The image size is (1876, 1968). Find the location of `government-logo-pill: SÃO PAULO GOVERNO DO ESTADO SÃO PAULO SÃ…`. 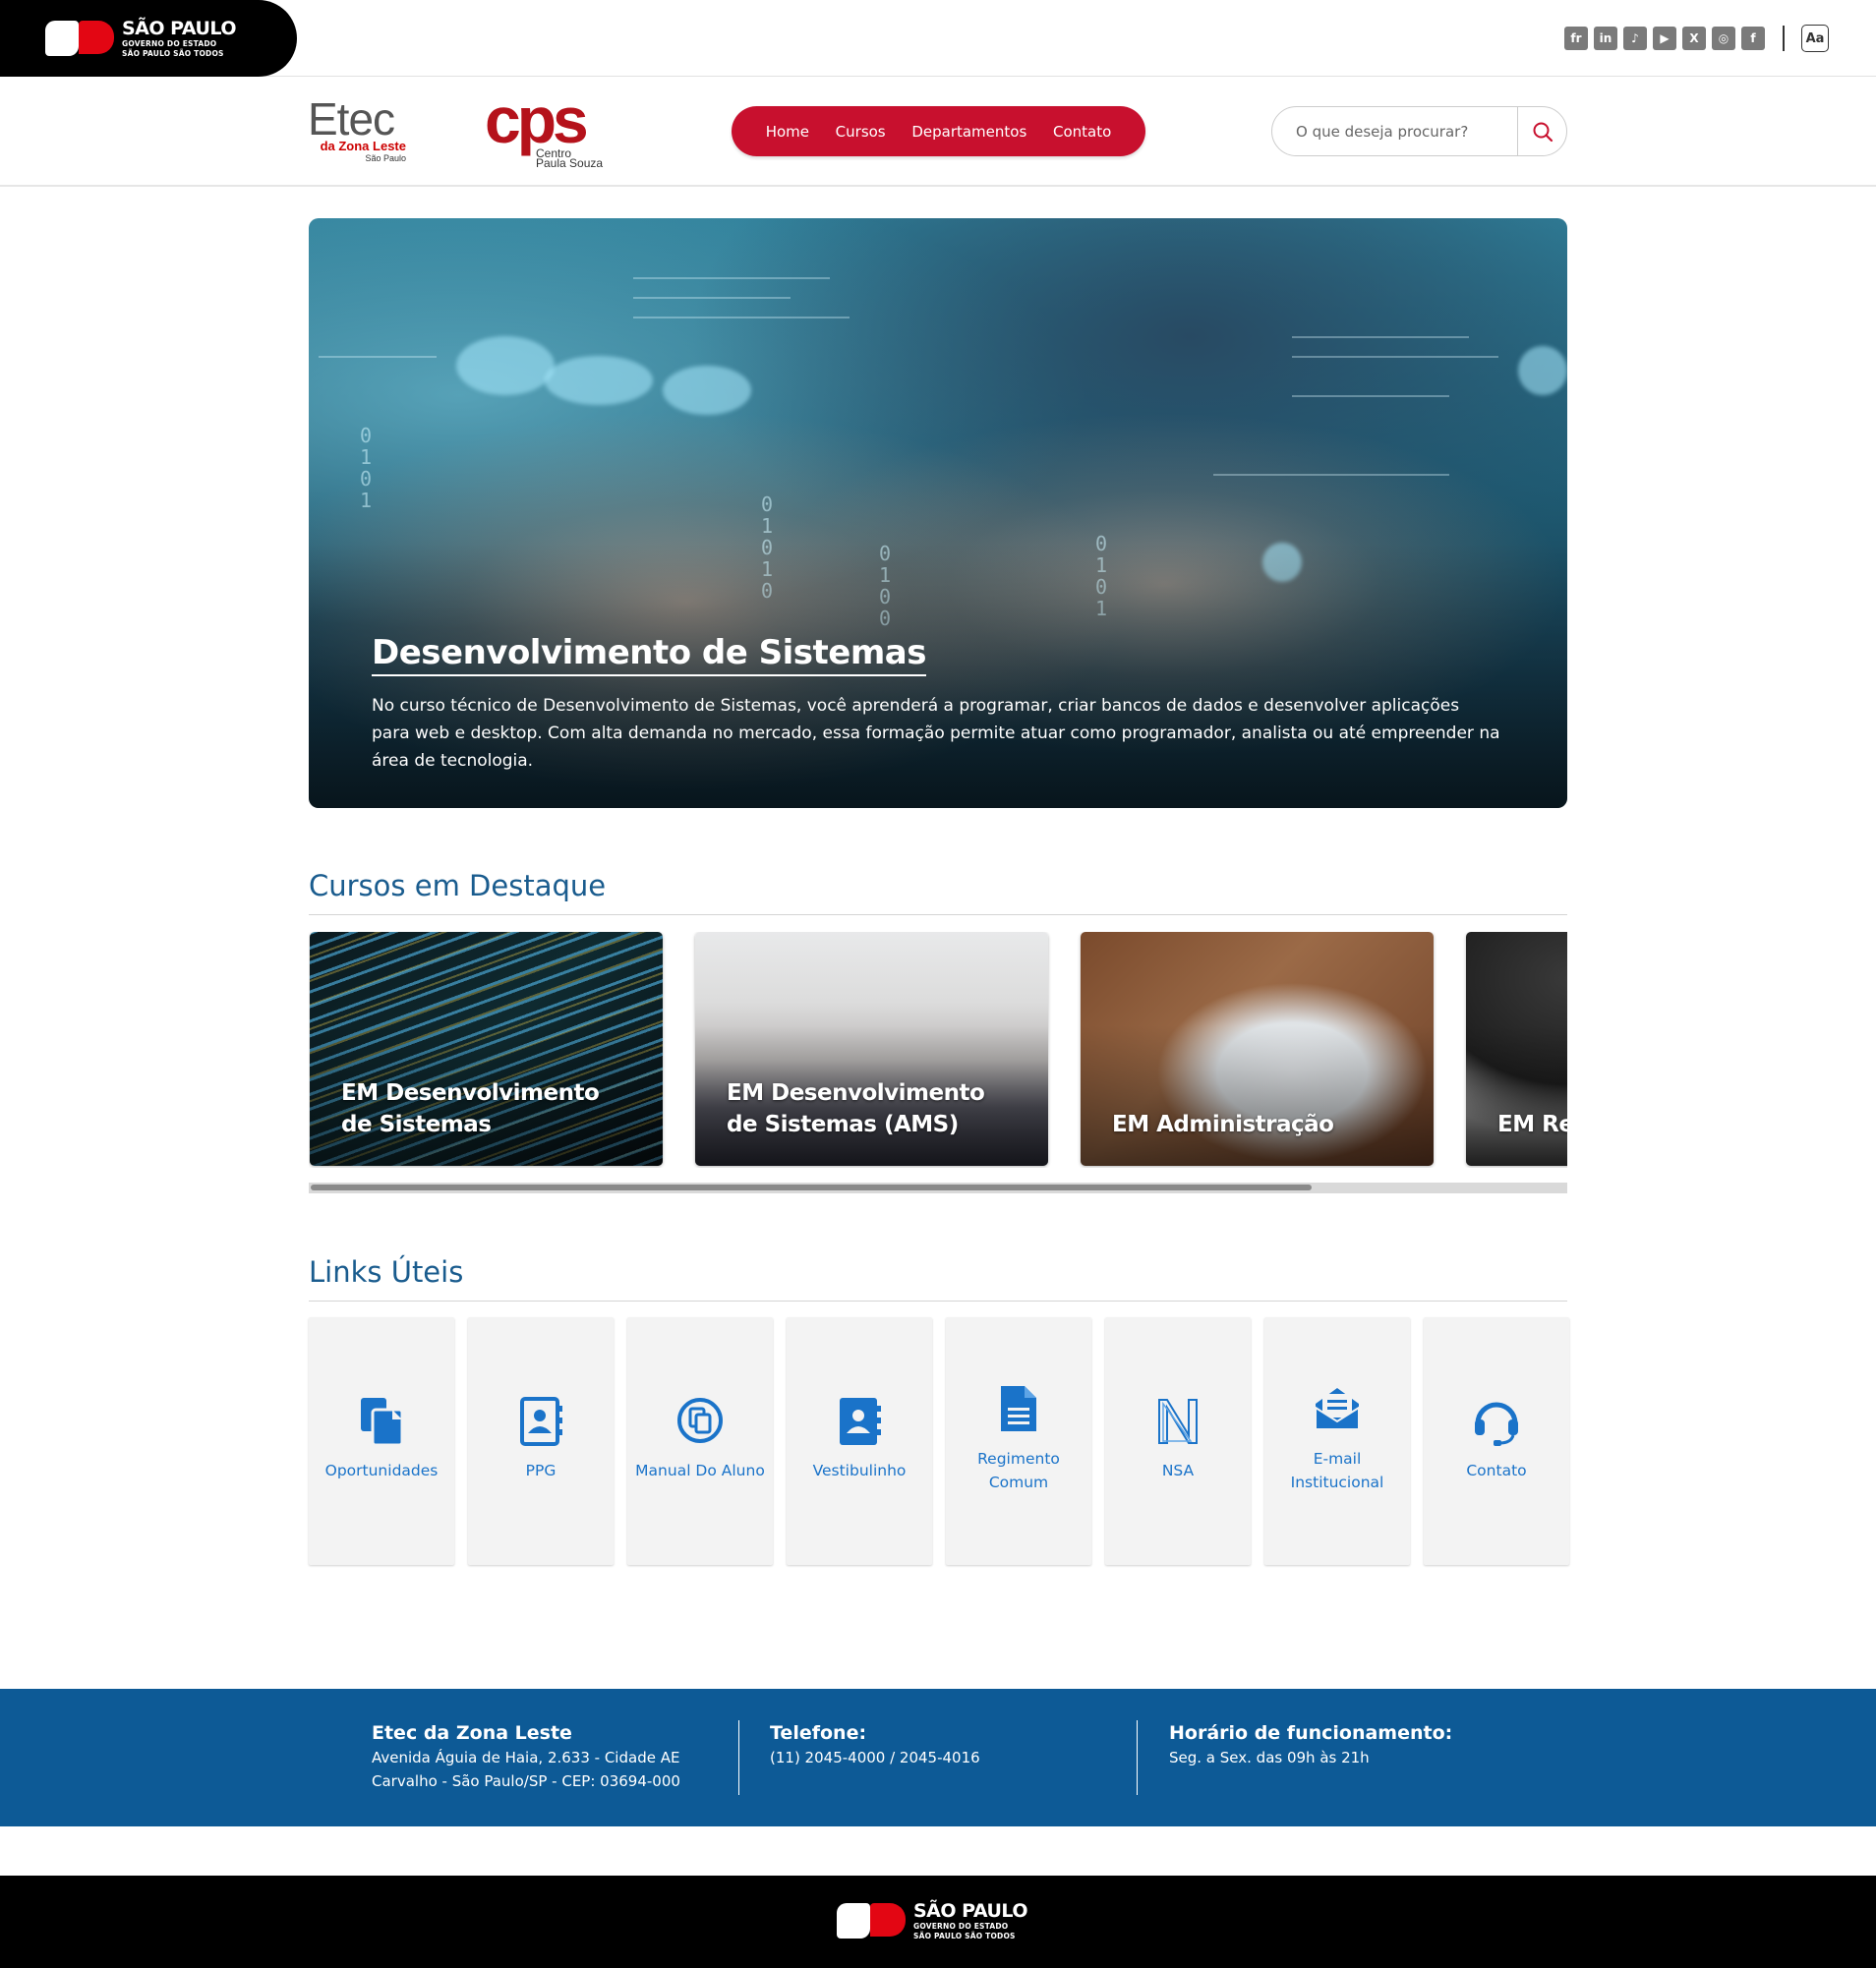

government-logo-pill: SÃO PAULO GOVERNO DO ESTADO SÃO PAULO SÃ… is located at coordinates (148, 38).